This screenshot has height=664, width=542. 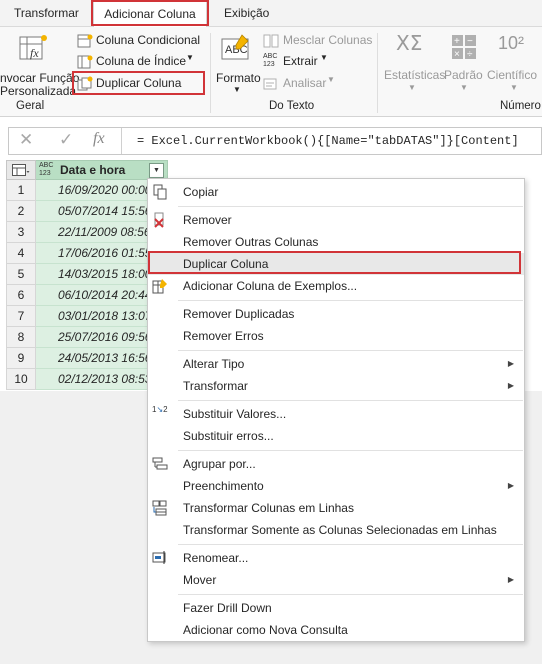 What do you see at coordinates (409, 43) in the screenshot?
I see `statistics-icon: XΣ` at bounding box center [409, 43].